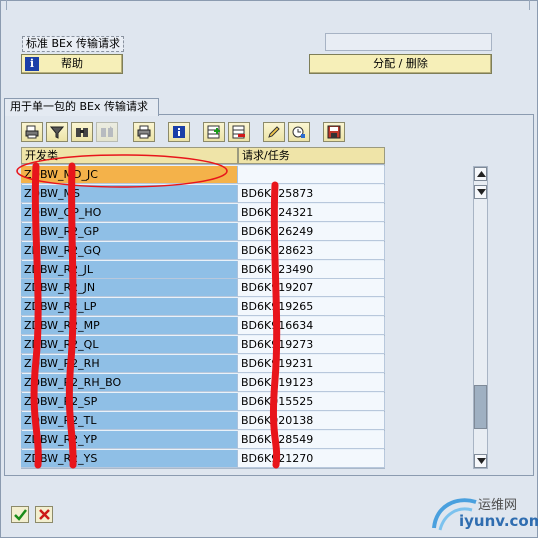  What do you see at coordinates (299, 132) in the screenshot?
I see `where-used-icon` at bounding box center [299, 132].